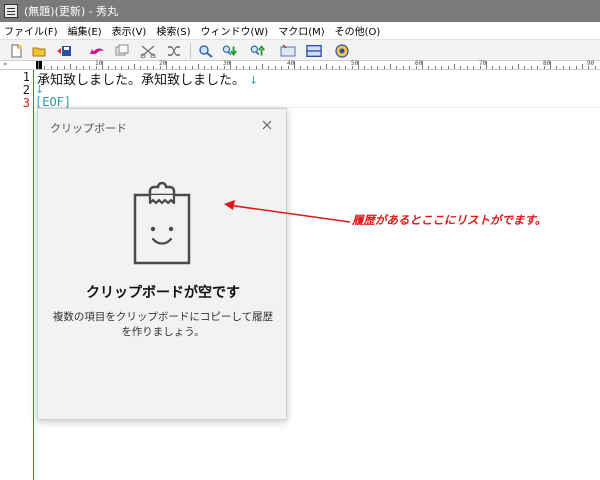  What do you see at coordinates (449, 220) in the screenshot?
I see `annotation-text: 履歴があるとここにリストがでます。` at bounding box center [449, 220].